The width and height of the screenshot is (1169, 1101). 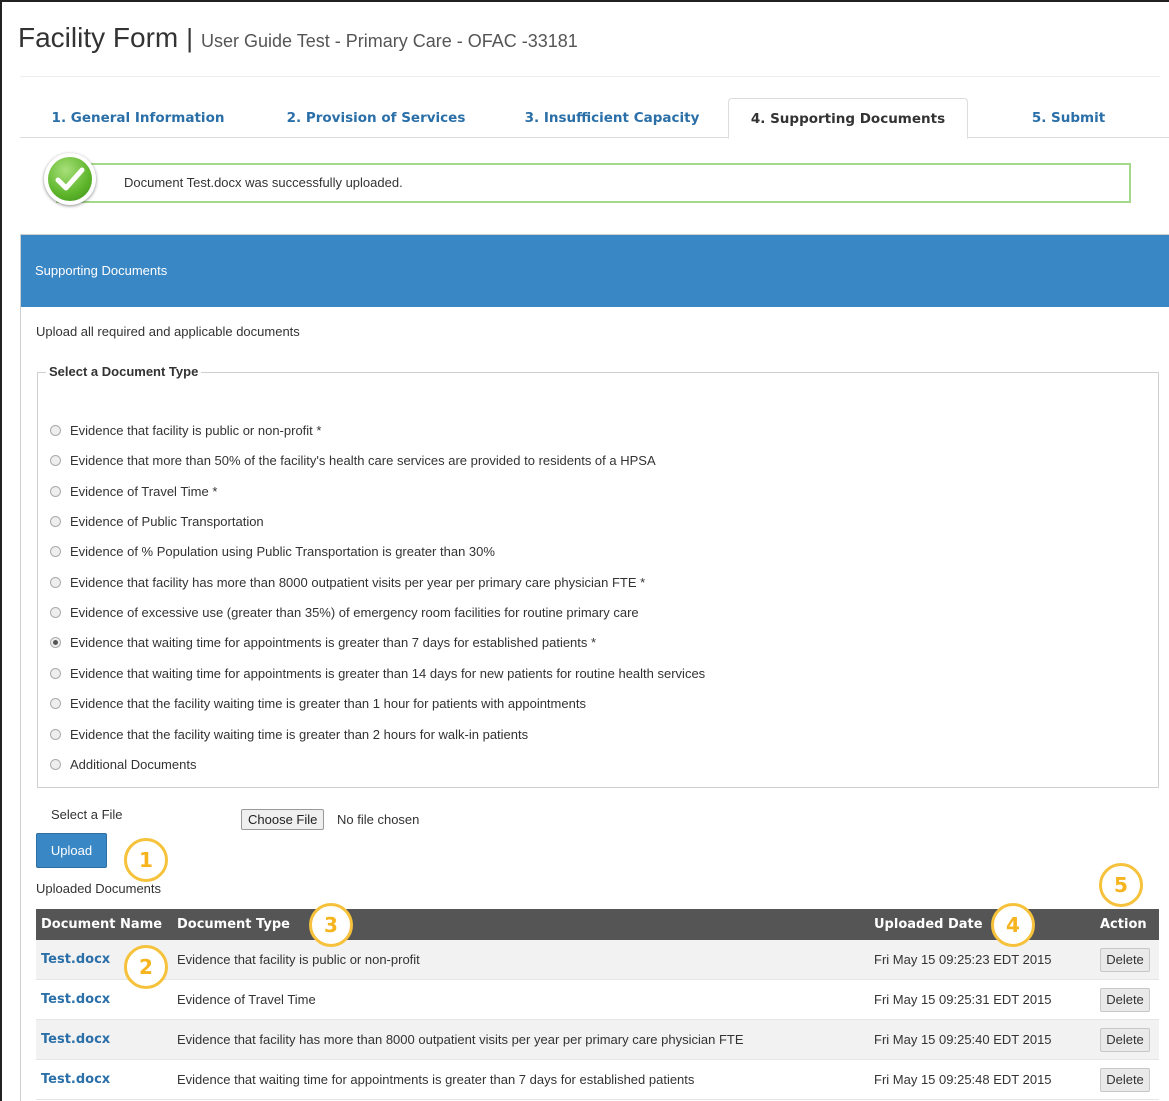 I want to click on column-header-action: Action, so click(x=1123, y=924).